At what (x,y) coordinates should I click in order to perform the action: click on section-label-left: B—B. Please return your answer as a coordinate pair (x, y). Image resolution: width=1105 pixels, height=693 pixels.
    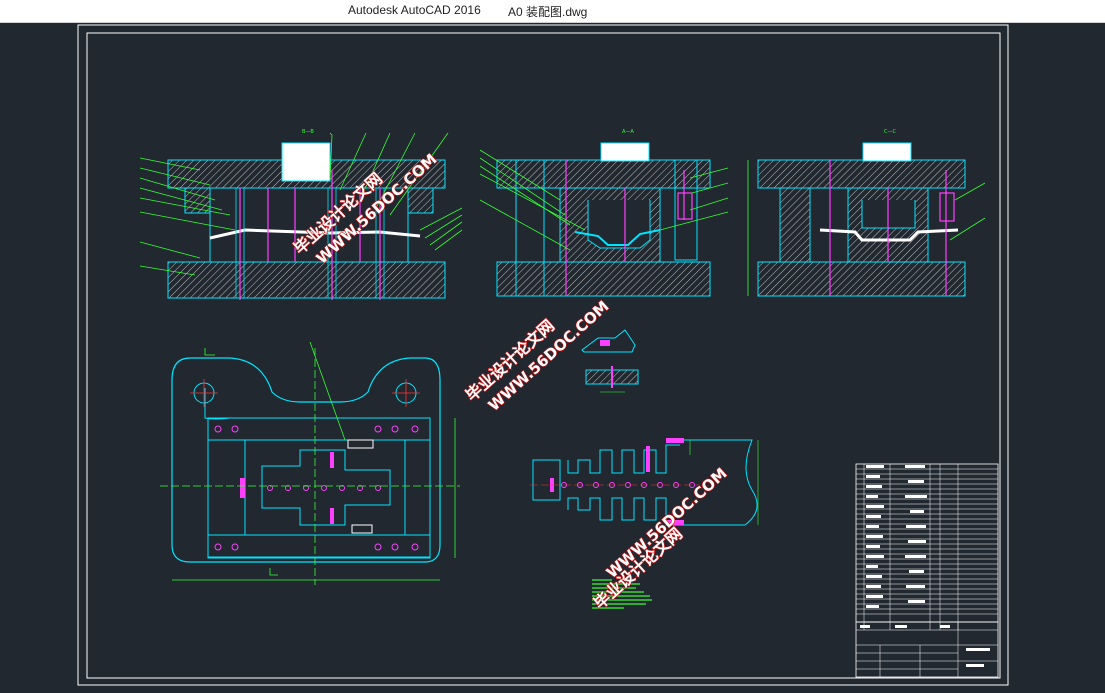
    Looking at the image, I should click on (308, 132).